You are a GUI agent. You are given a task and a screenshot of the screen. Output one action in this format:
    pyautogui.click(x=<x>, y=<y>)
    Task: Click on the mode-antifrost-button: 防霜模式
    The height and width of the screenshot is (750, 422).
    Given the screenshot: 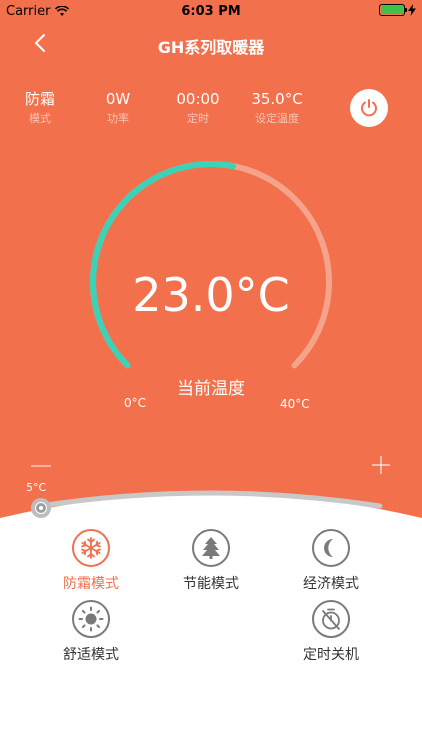 What is the action you would take?
    pyautogui.click(x=91, y=561)
    